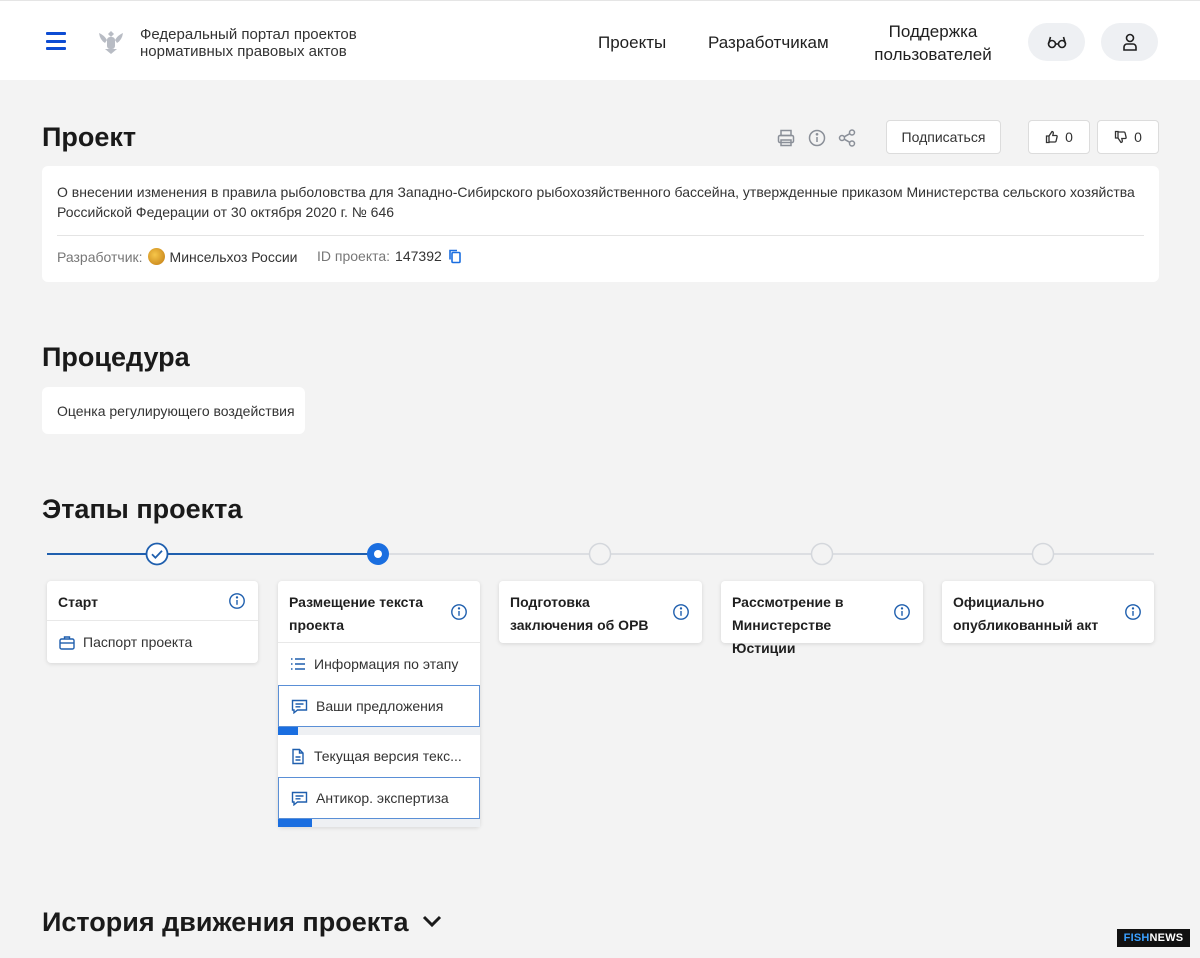  I want to click on stages-title: Этапы проекта, so click(142, 509).